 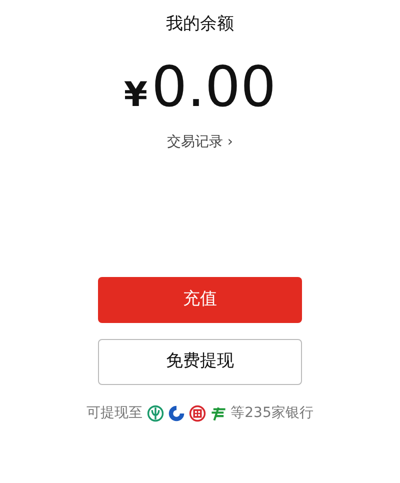 I want to click on recharge-button: 充值, so click(x=200, y=299).